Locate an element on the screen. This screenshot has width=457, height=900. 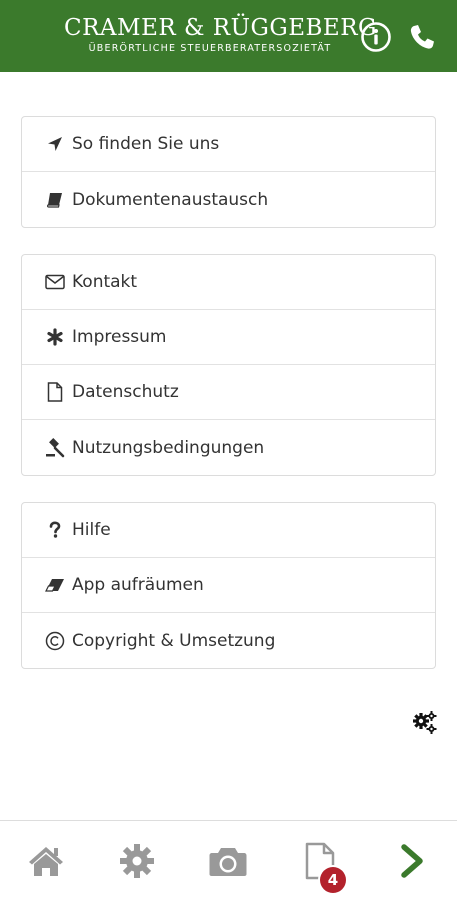
menu-item-document-exchange: Dokumentenaustausch is located at coordinates (228, 199).